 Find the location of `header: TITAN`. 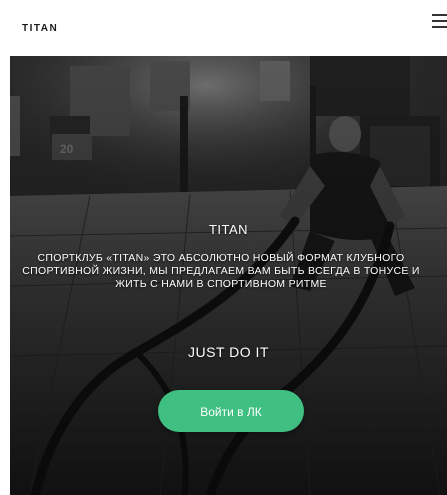

header: TITAN is located at coordinates (223, 28).